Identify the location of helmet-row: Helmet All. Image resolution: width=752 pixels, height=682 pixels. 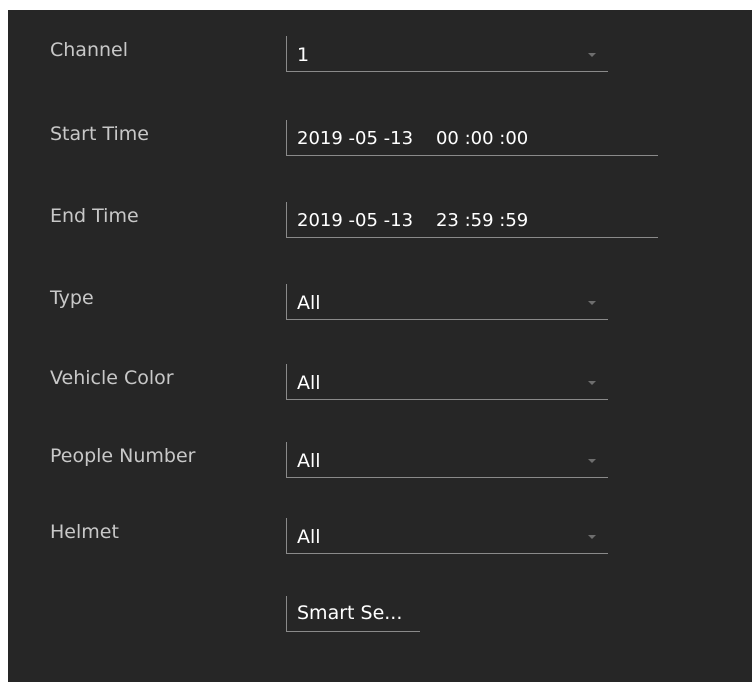
(380, 540).